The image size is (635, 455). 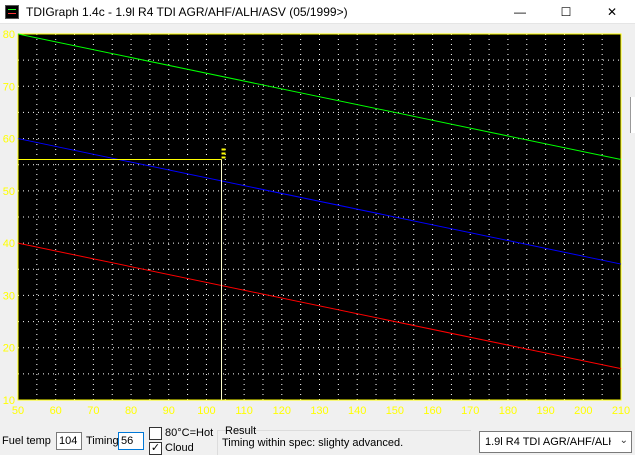 What do you see at coordinates (583, 411) in the screenshot?
I see `x-tick-label: 200` at bounding box center [583, 411].